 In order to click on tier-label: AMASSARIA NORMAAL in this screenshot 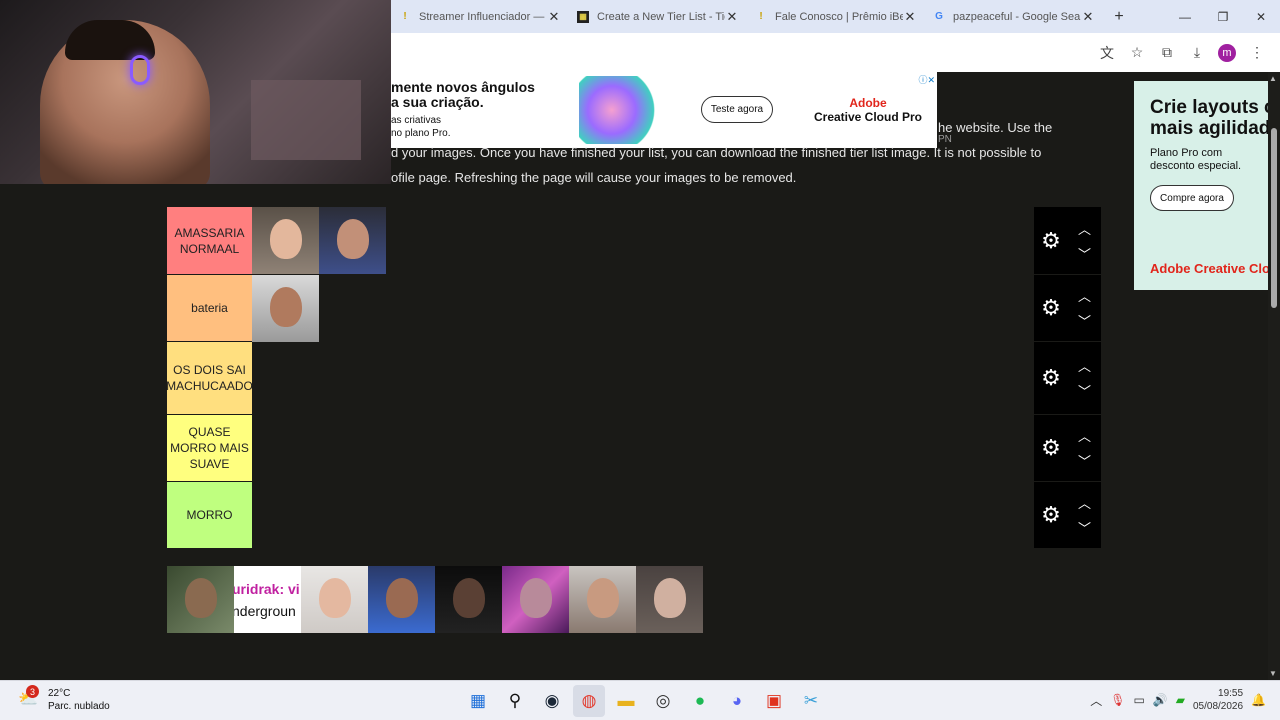, I will do `click(209, 240)`.